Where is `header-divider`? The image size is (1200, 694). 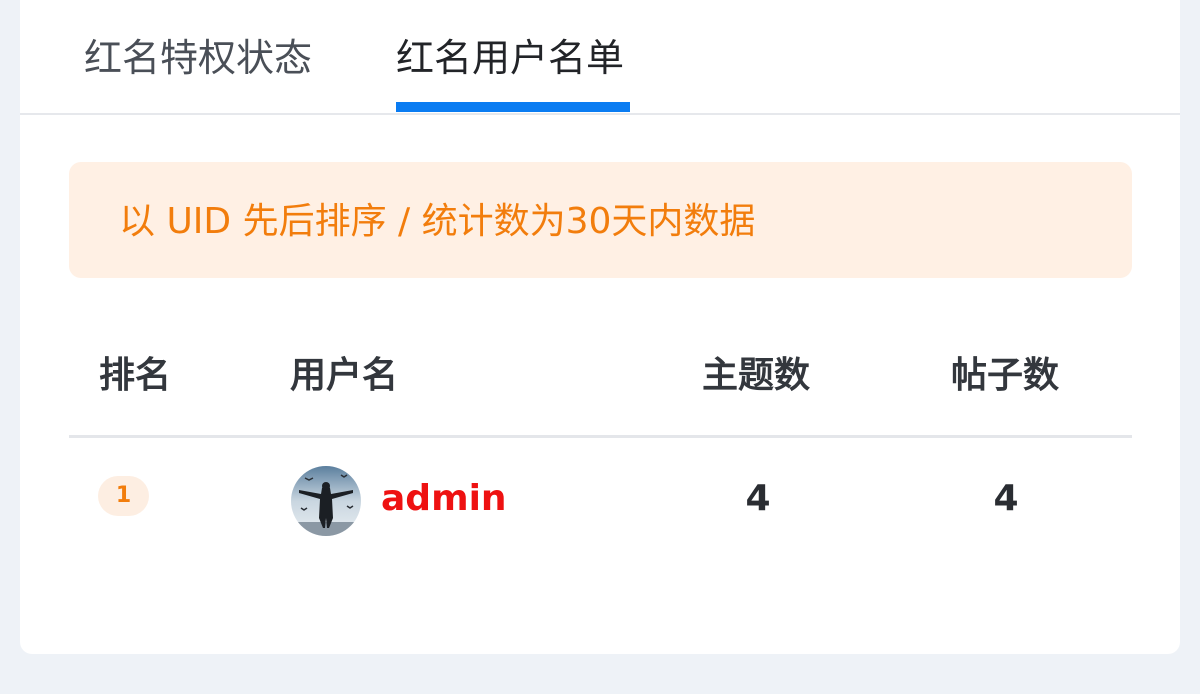 header-divider is located at coordinates (600, 436).